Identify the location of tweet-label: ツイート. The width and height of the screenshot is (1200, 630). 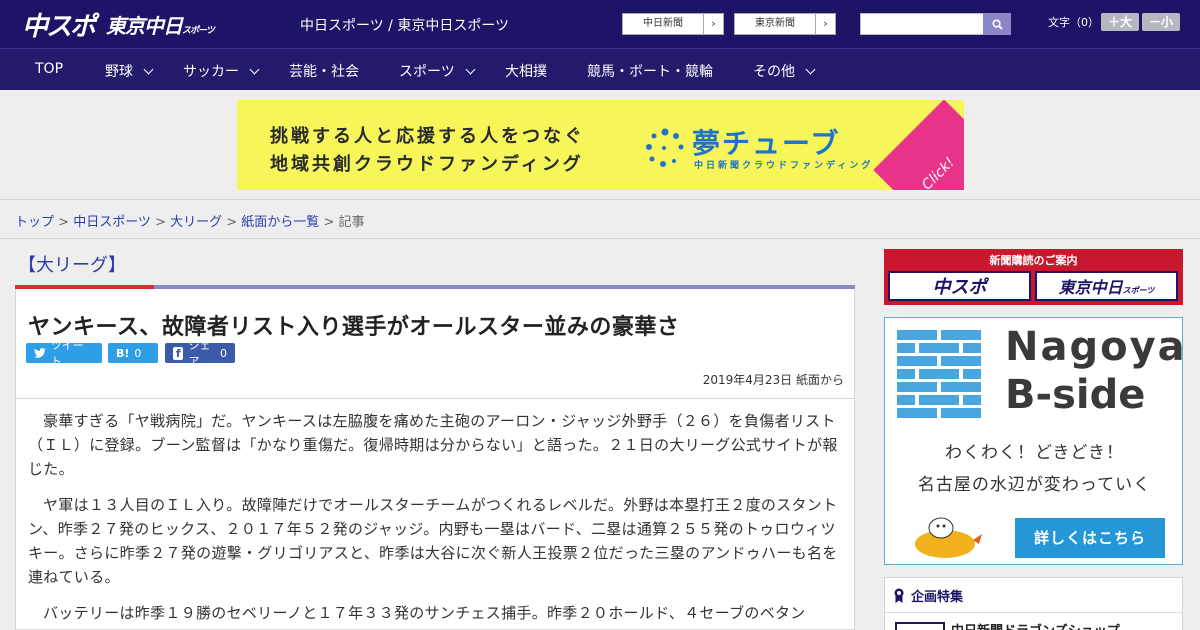
(67, 353).